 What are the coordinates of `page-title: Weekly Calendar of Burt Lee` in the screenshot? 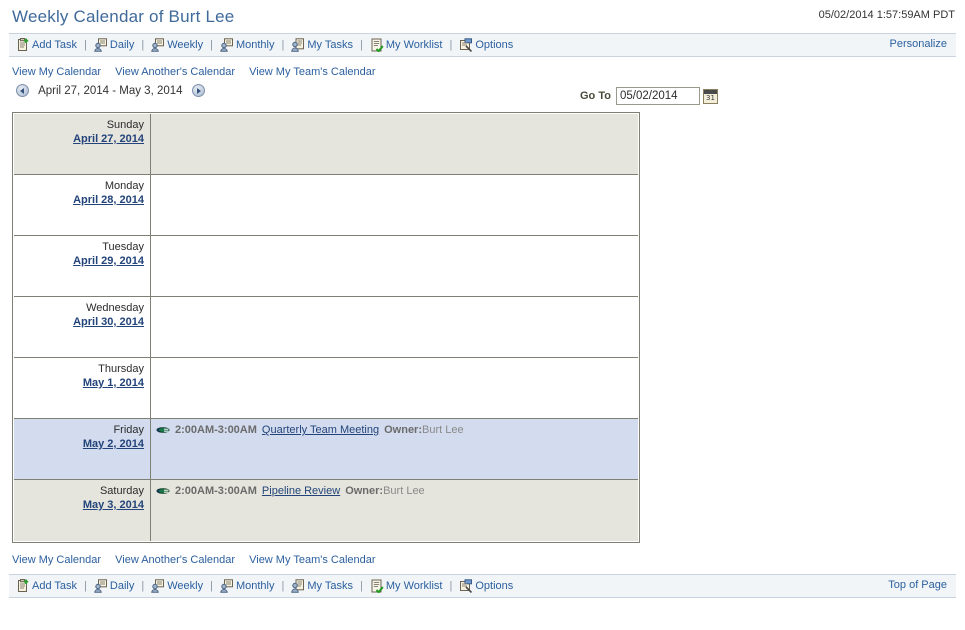 It's located at (123, 16).